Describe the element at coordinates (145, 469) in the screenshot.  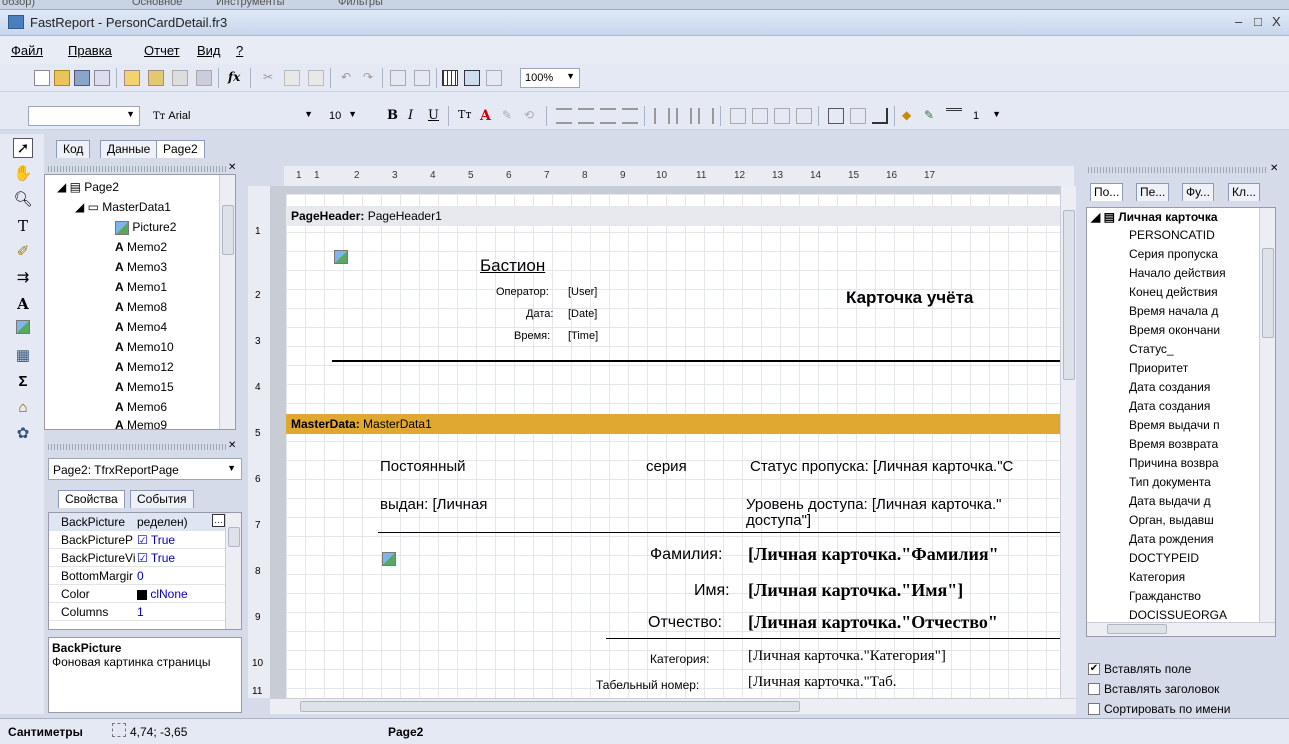
I see `object-combo: Page2: TfrxReportPage ▼` at that location.